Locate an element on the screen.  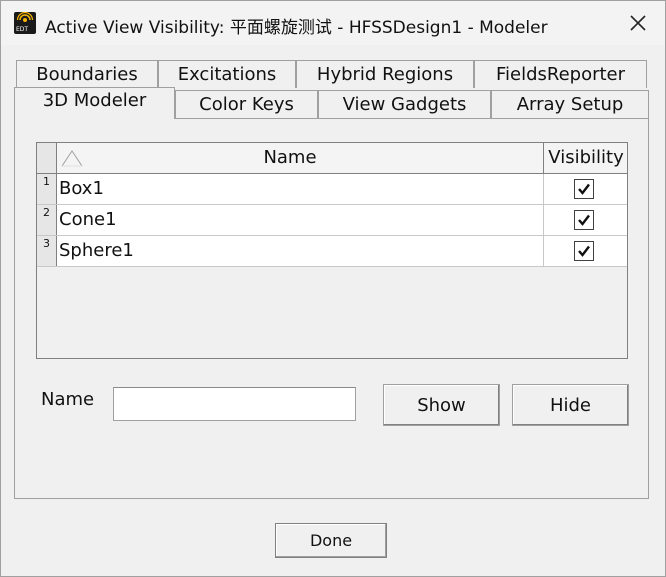
tab-view-gadgets: View Gadgets is located at coordinates (404, 104).